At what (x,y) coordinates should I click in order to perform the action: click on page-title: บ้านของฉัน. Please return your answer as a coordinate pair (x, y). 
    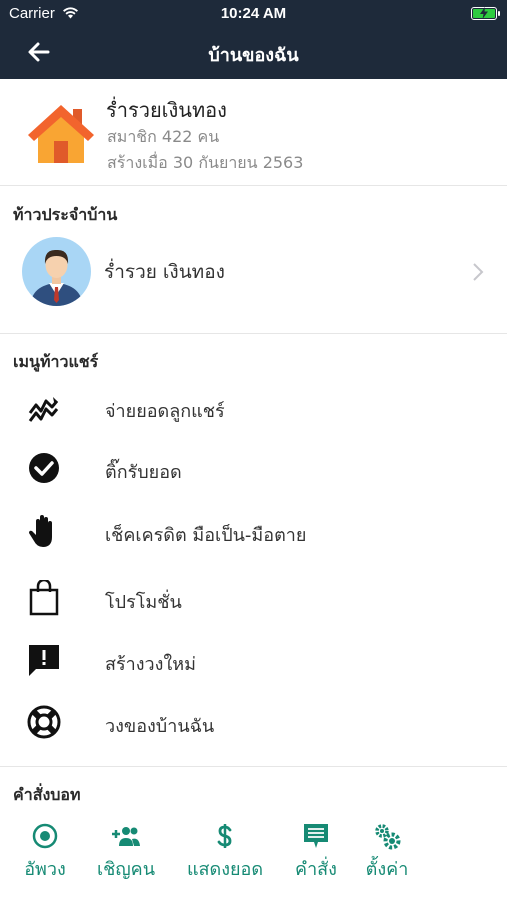
    Looking at the image, I should click on (253, 55).